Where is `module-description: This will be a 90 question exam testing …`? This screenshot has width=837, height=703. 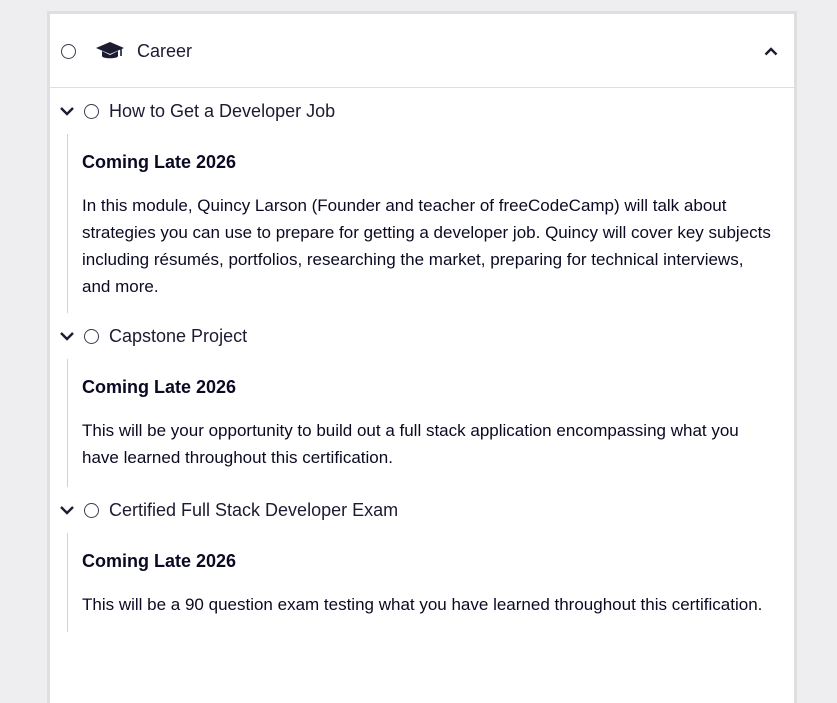
module-description: This will be a 90 question exam testing … is located at coordinates (422, 604).